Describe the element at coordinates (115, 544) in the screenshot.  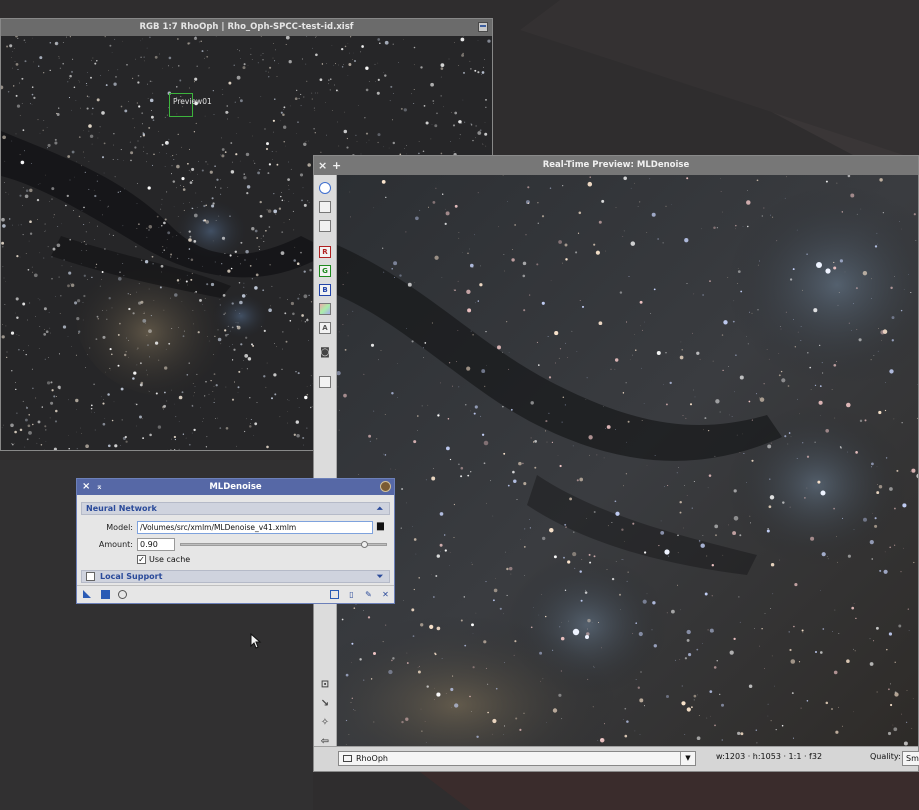
I see `amount-label: Amount:` at that location.